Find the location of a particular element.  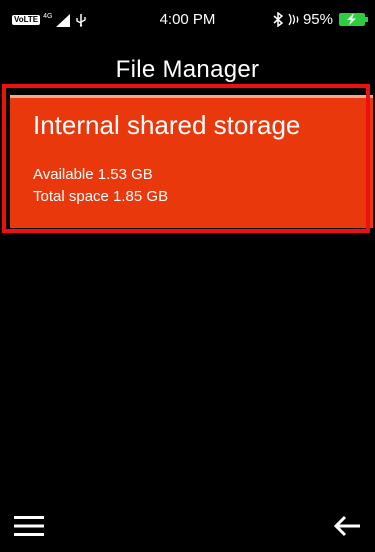

status-right: 95% is located at coordinates (320, 19).